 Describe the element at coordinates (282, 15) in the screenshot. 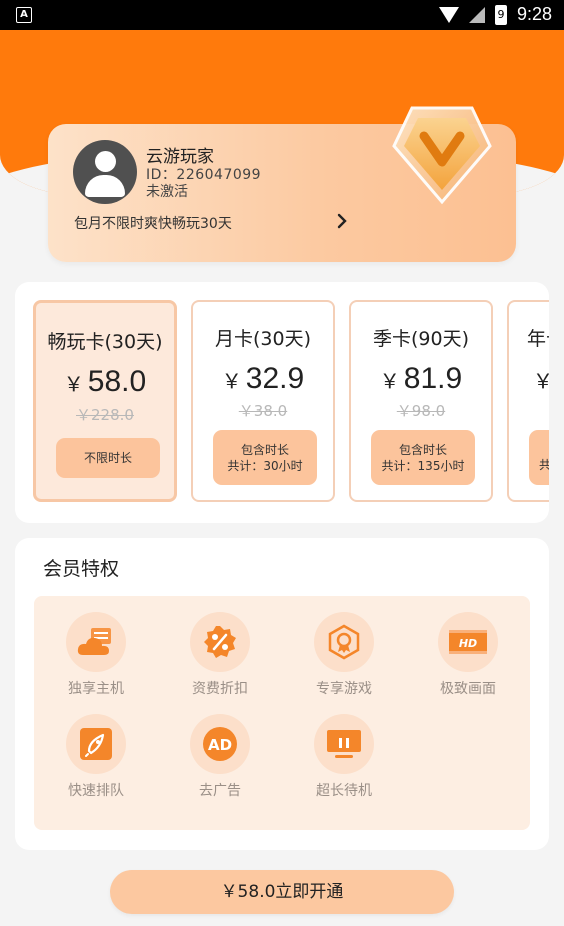

I see `status-bar: A 9 9:28` at that location.